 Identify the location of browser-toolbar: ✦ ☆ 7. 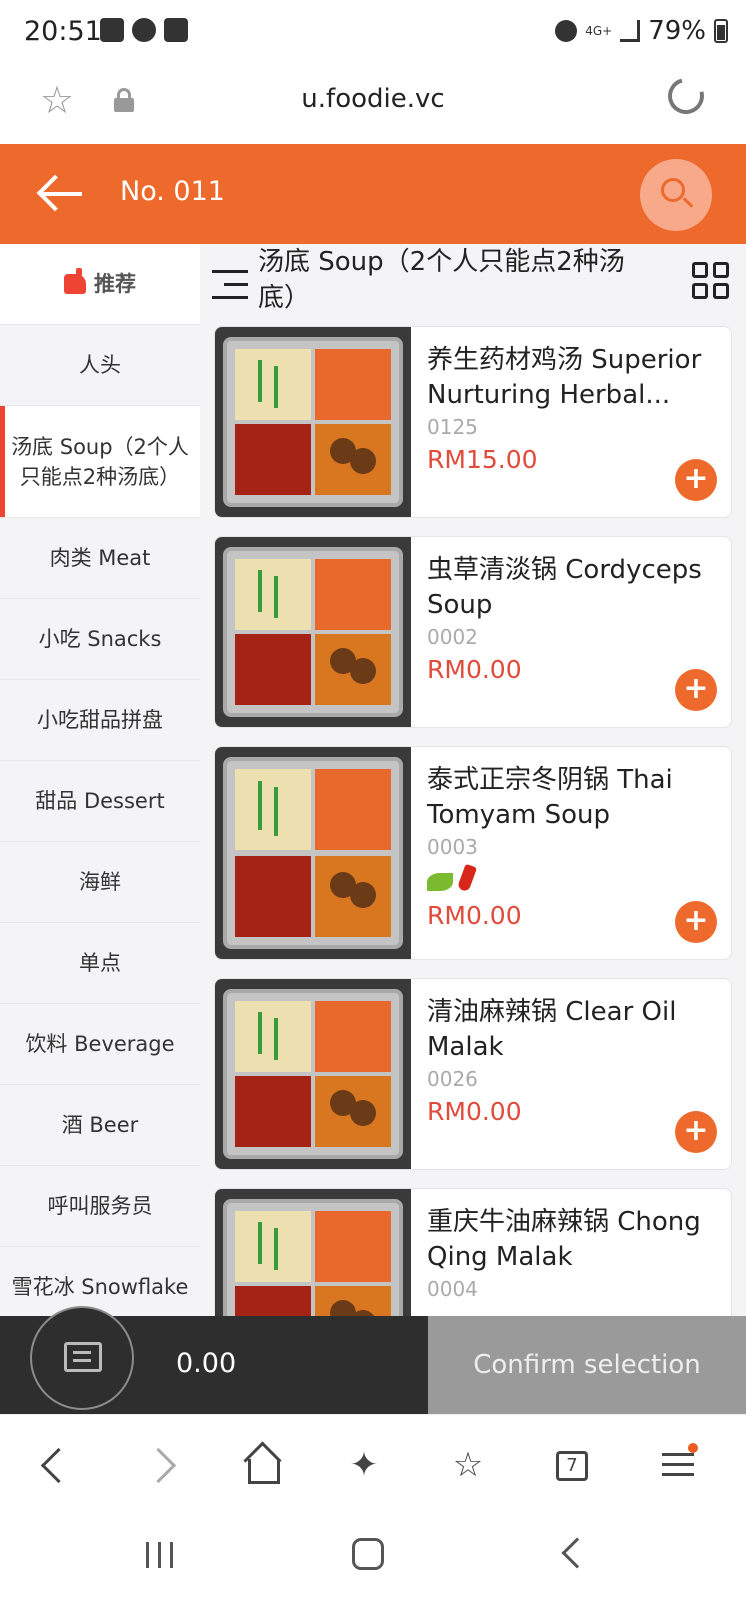
(373, 1464).